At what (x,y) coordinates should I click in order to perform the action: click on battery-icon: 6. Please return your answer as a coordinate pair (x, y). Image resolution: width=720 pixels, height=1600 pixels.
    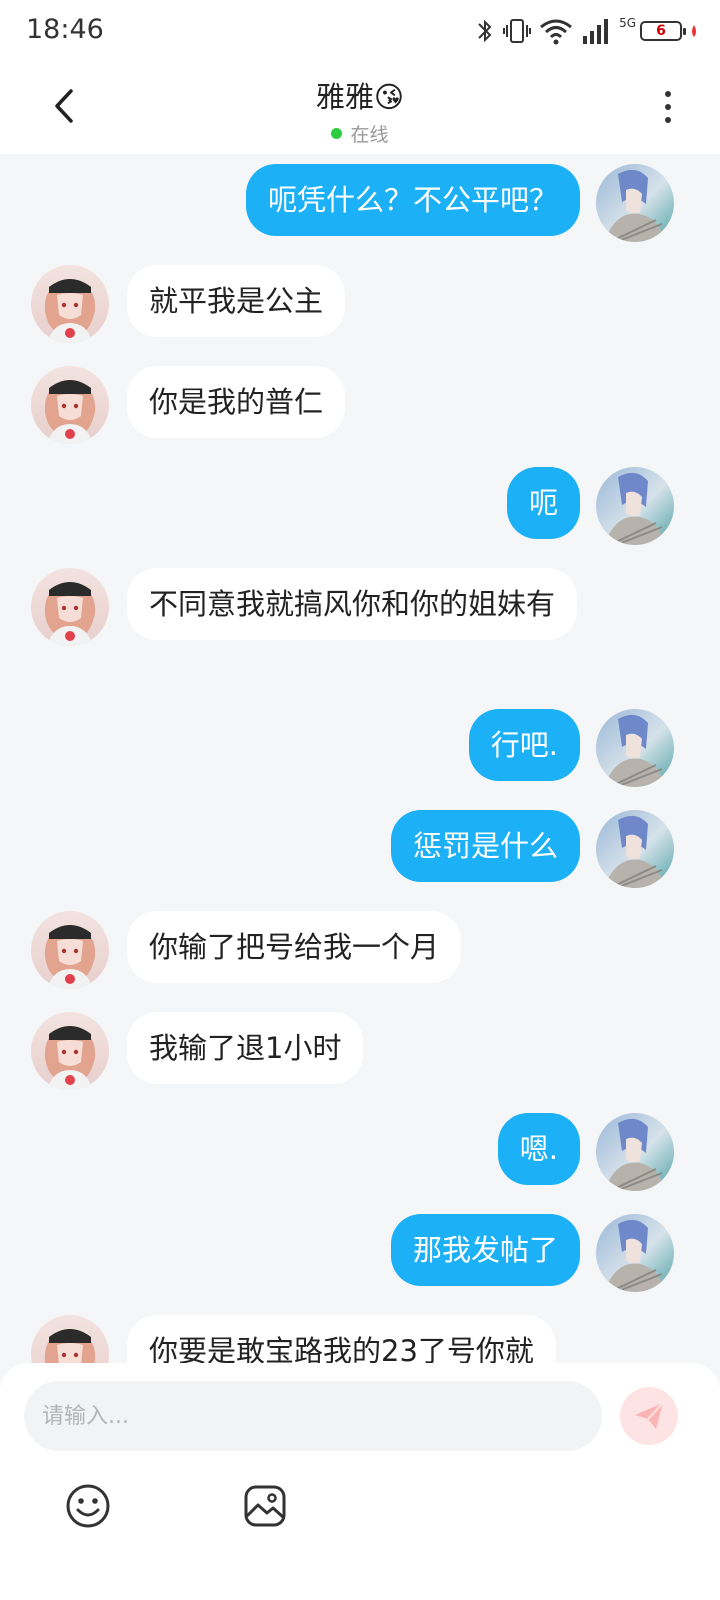
    Looking at the image, I should click on (663, 31).